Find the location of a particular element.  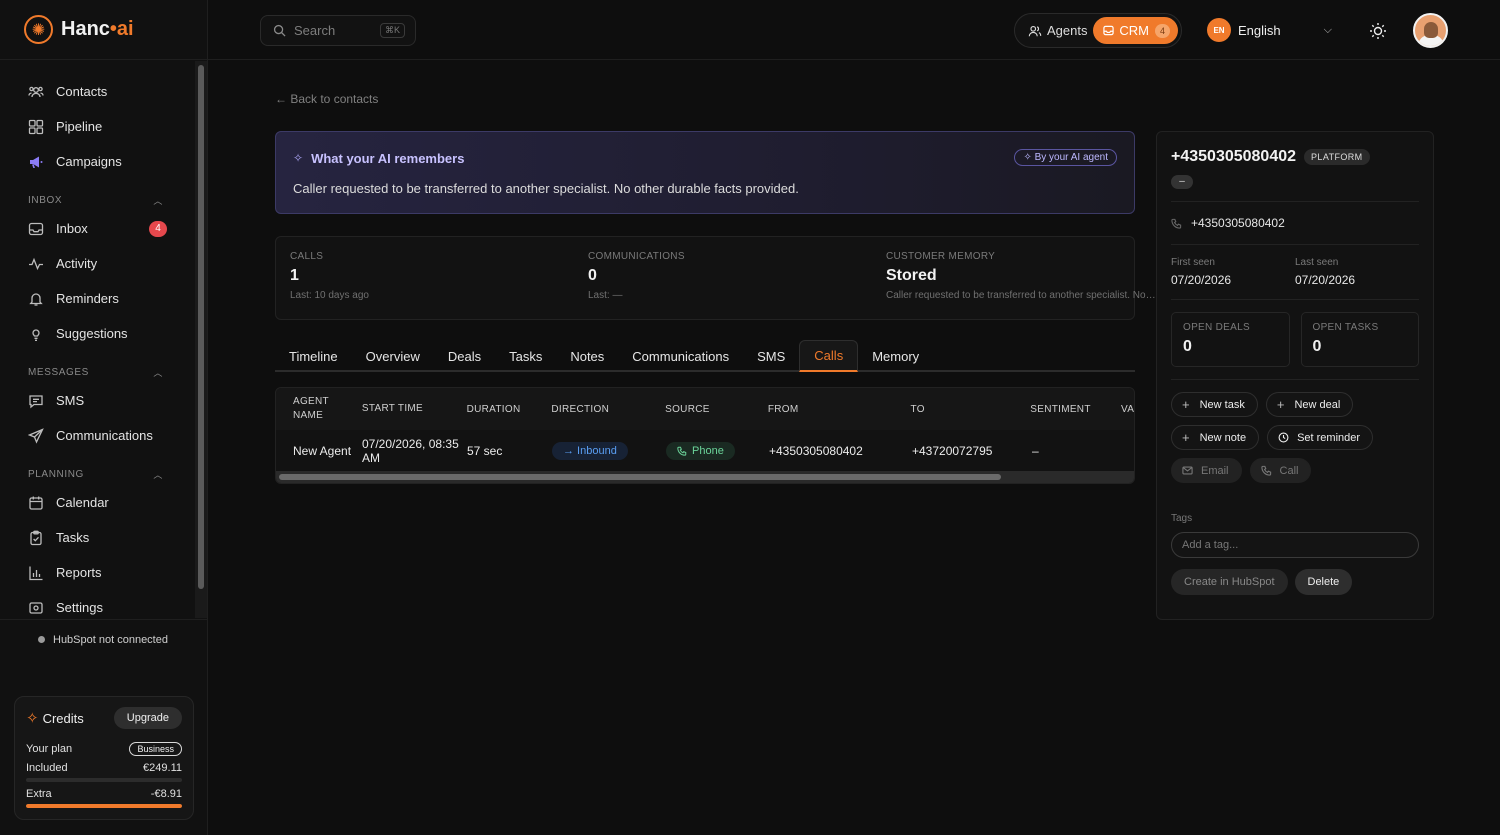

plus-icon: + is located at coordinates (1186, 437).